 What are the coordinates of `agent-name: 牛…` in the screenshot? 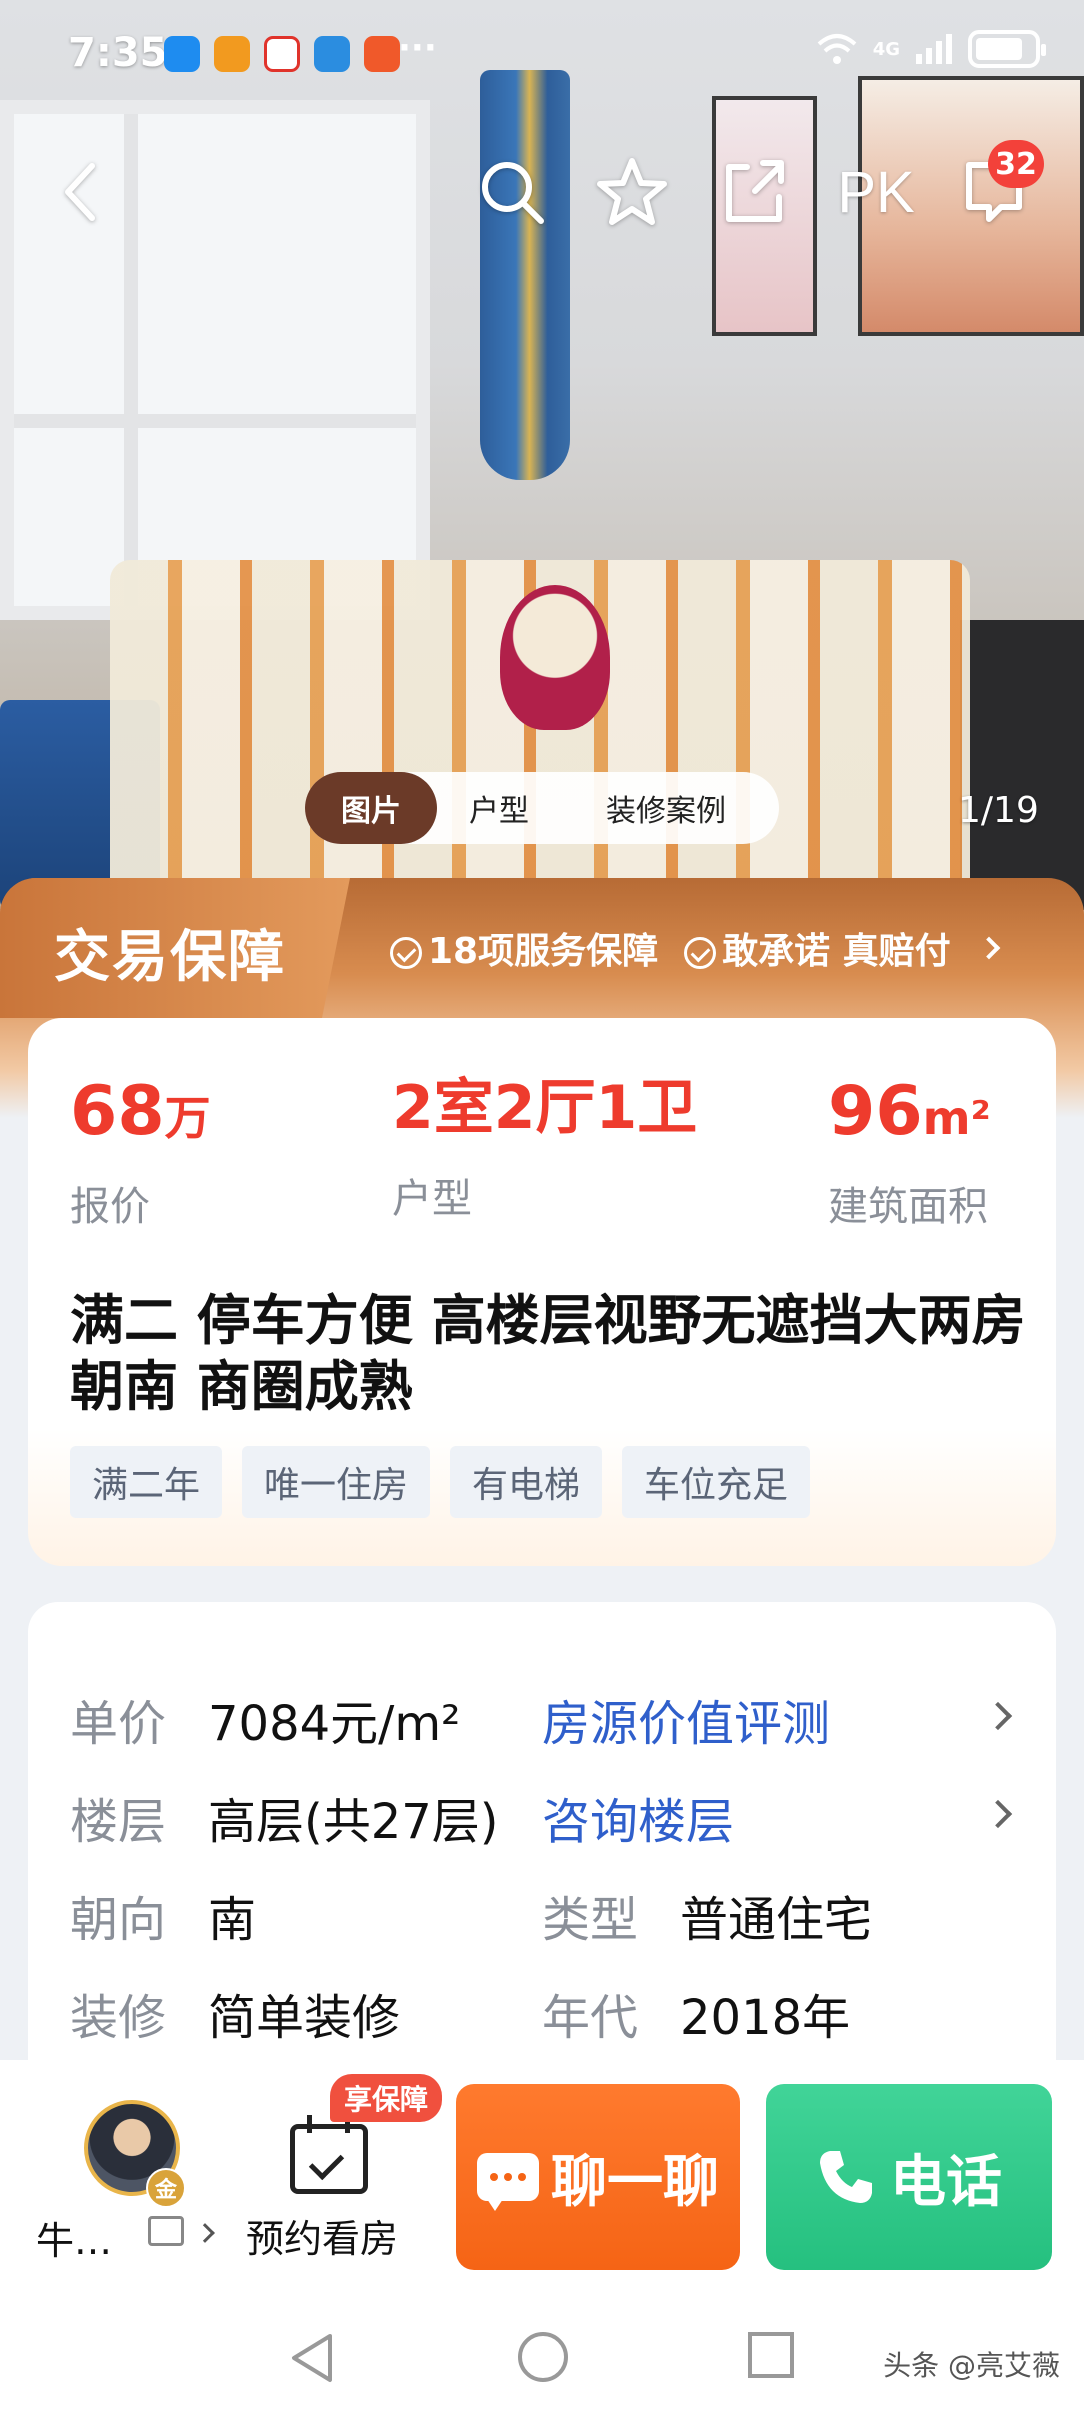 It's located at (74, 2237).